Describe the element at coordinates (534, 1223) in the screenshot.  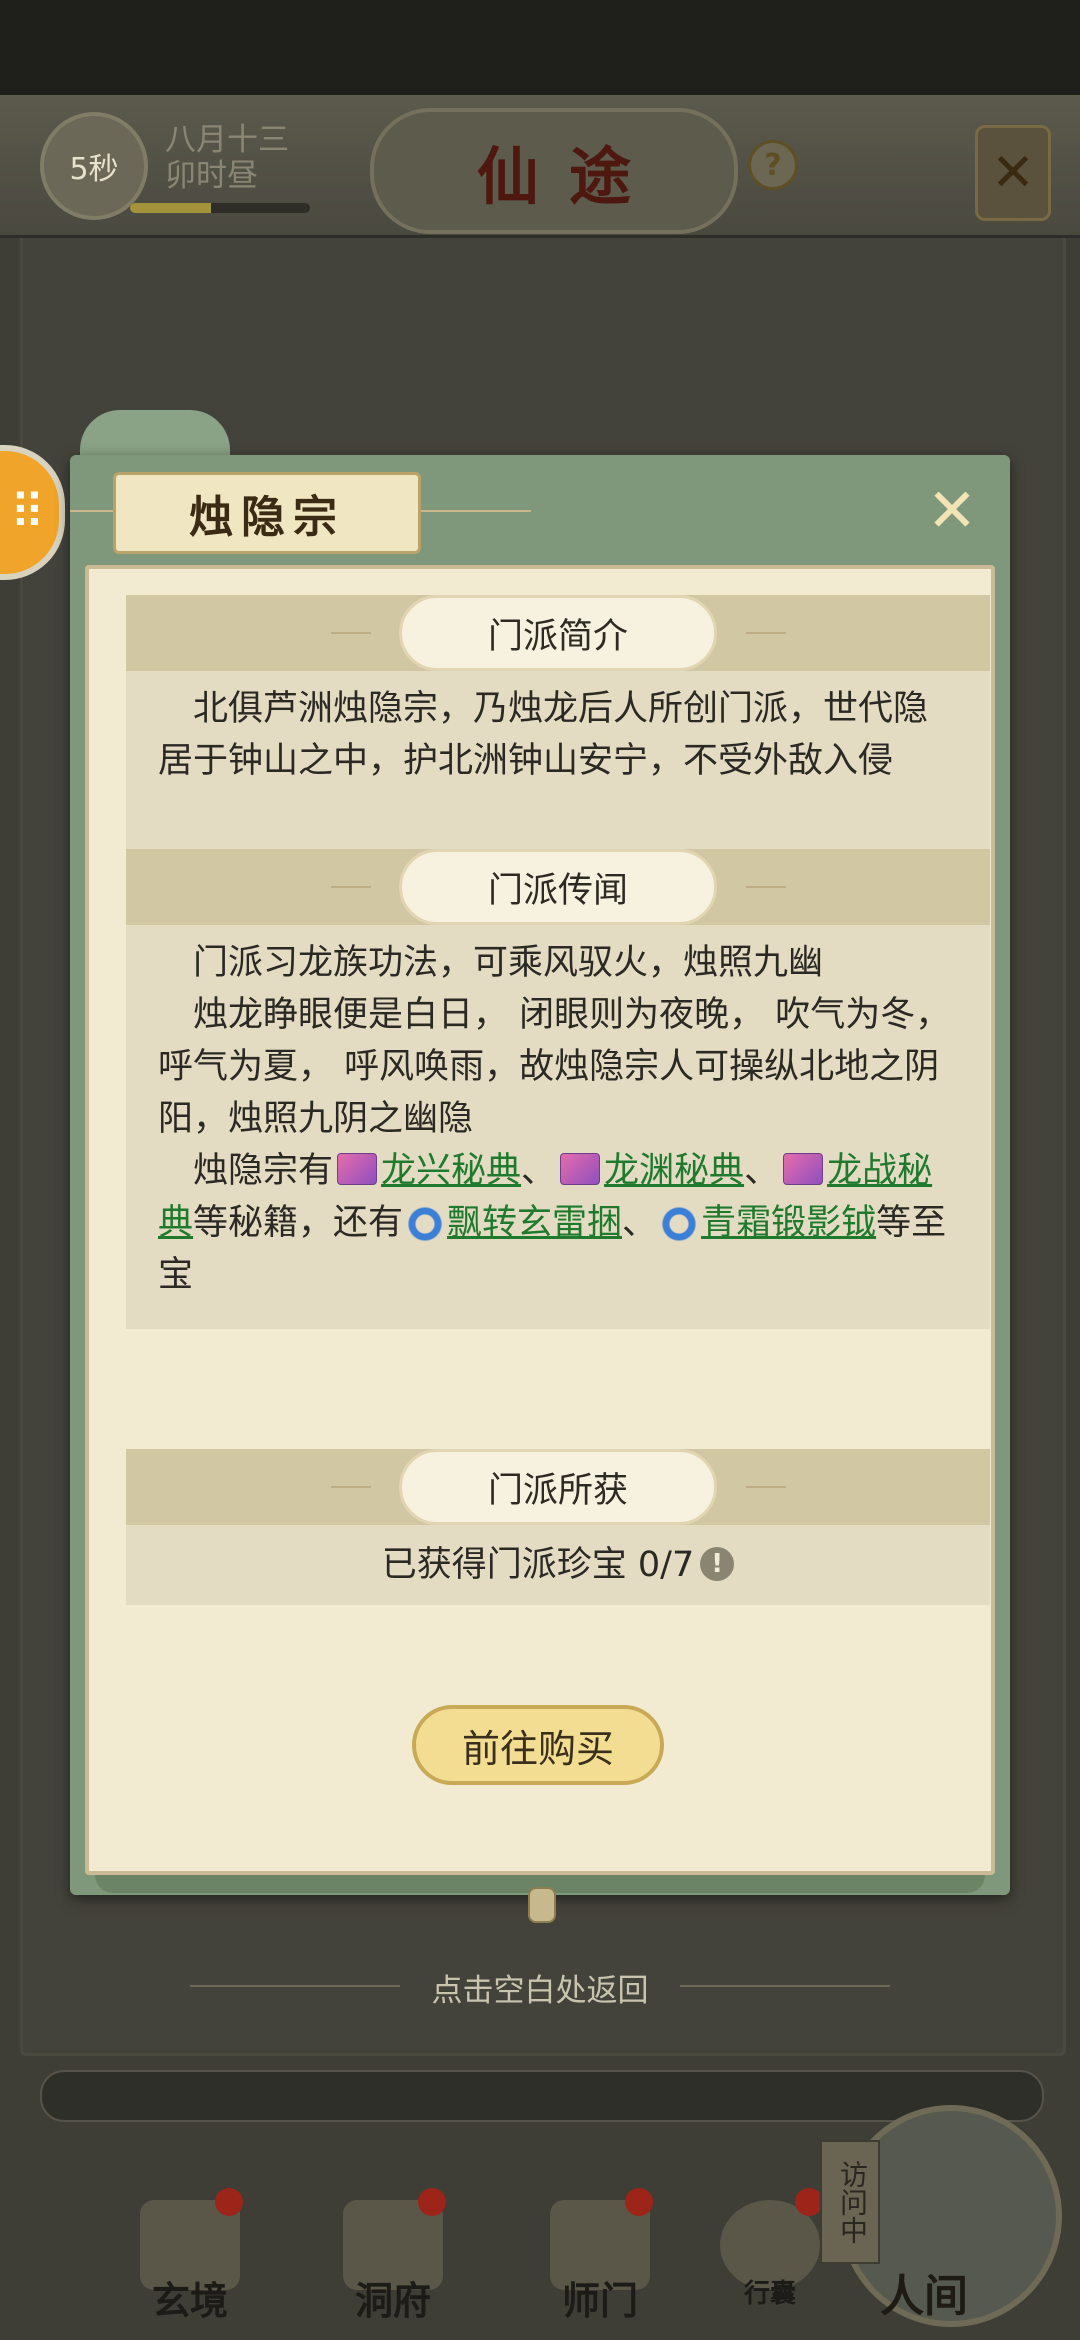
I see `item-link-piaozhuan: 飘转玄雷捆` at that location.